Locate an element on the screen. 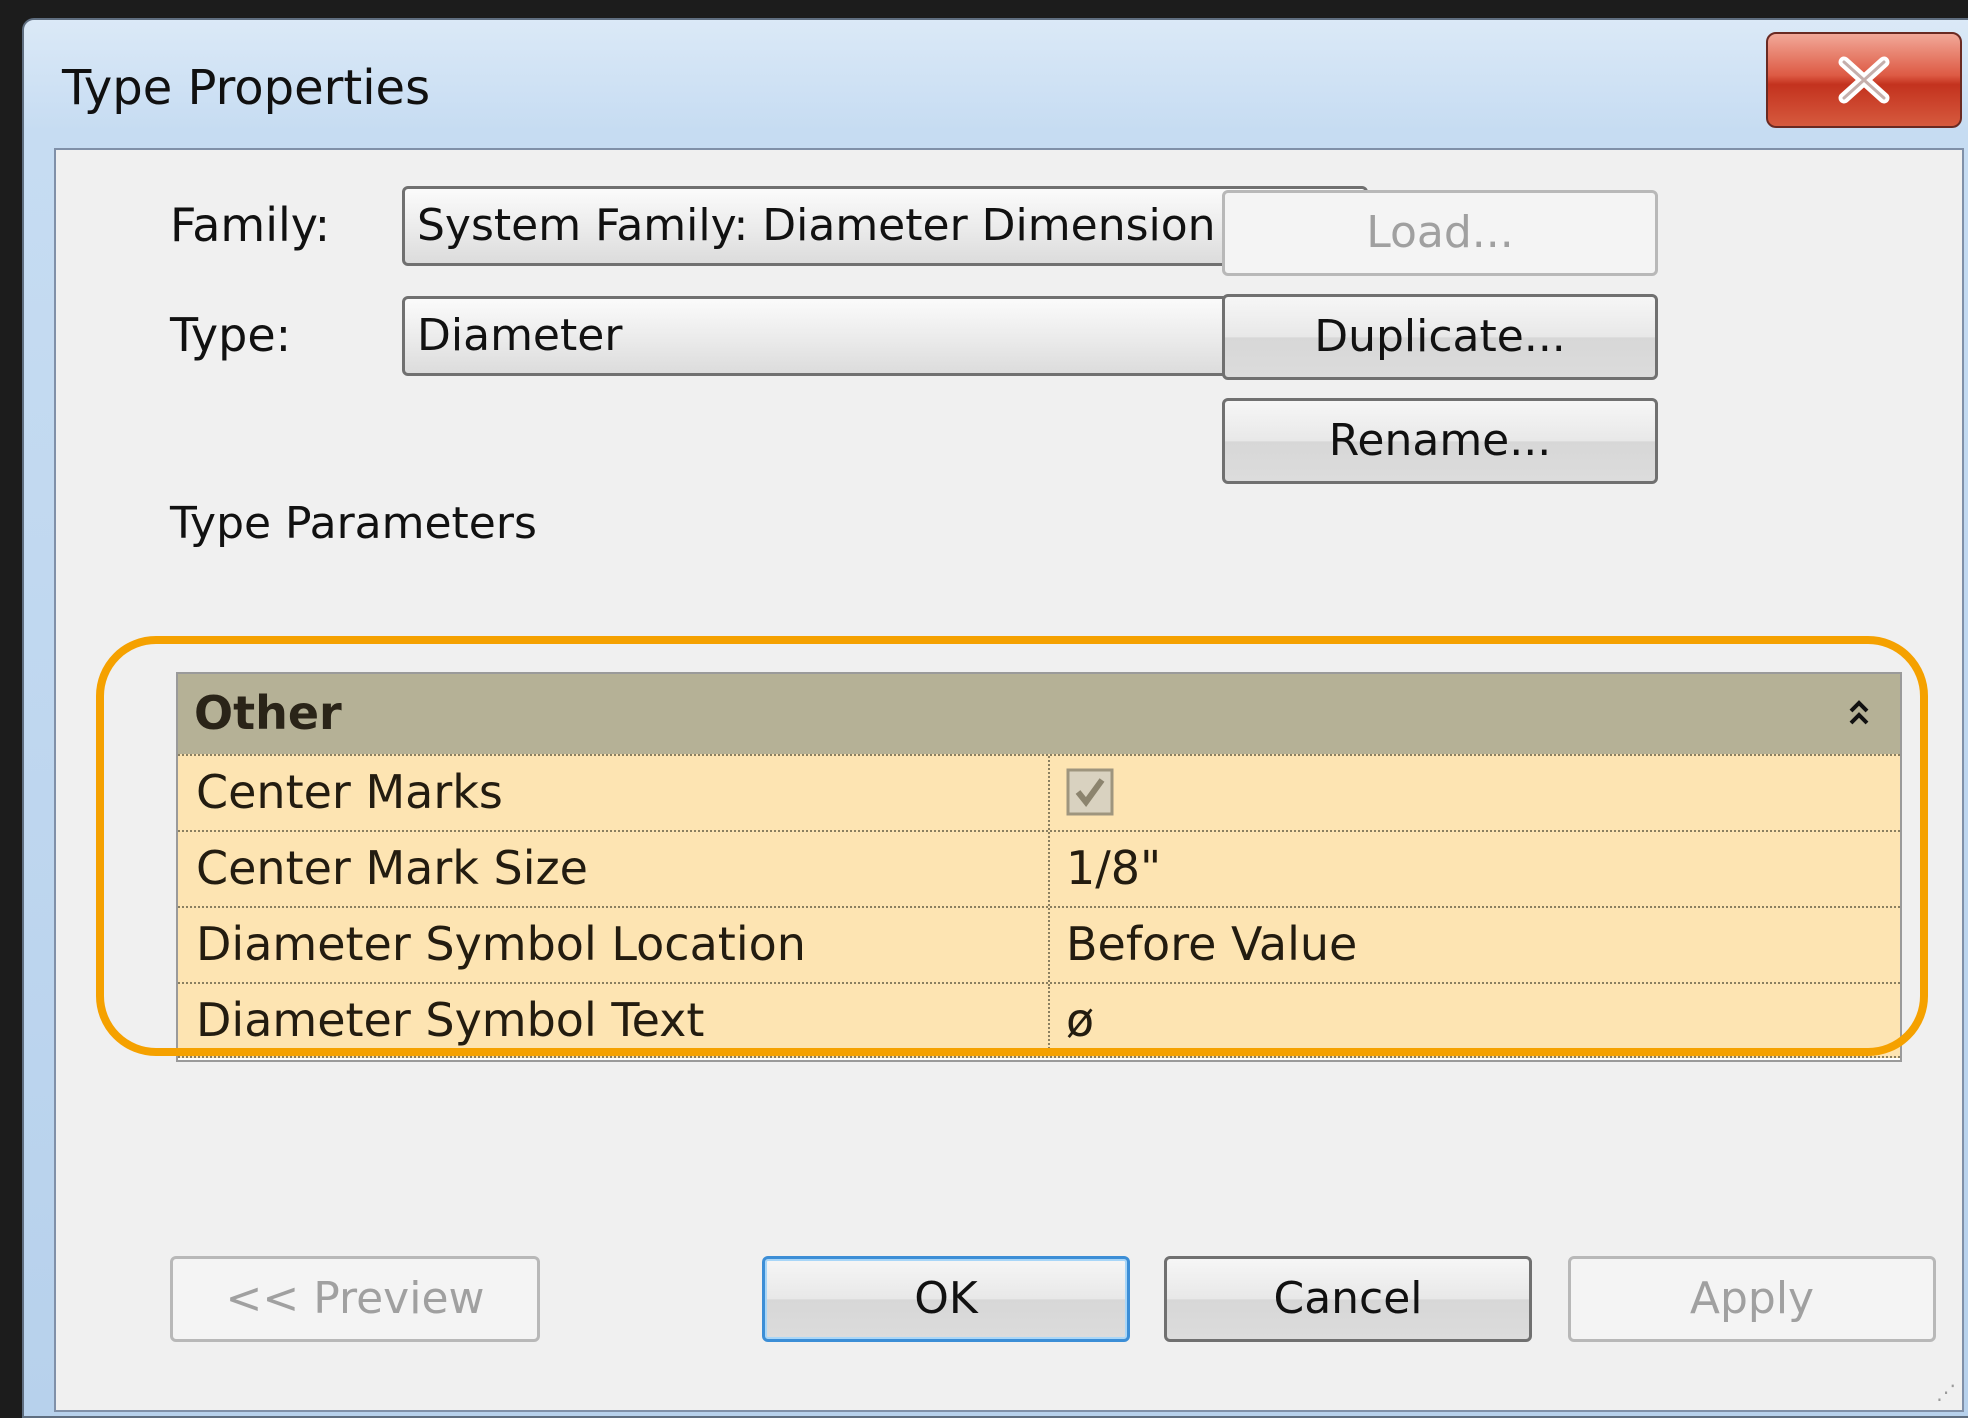 This screenshot has width=1968, height=1418. param-name: Diameter Symbol Text is located at coordinates (450, 1020).